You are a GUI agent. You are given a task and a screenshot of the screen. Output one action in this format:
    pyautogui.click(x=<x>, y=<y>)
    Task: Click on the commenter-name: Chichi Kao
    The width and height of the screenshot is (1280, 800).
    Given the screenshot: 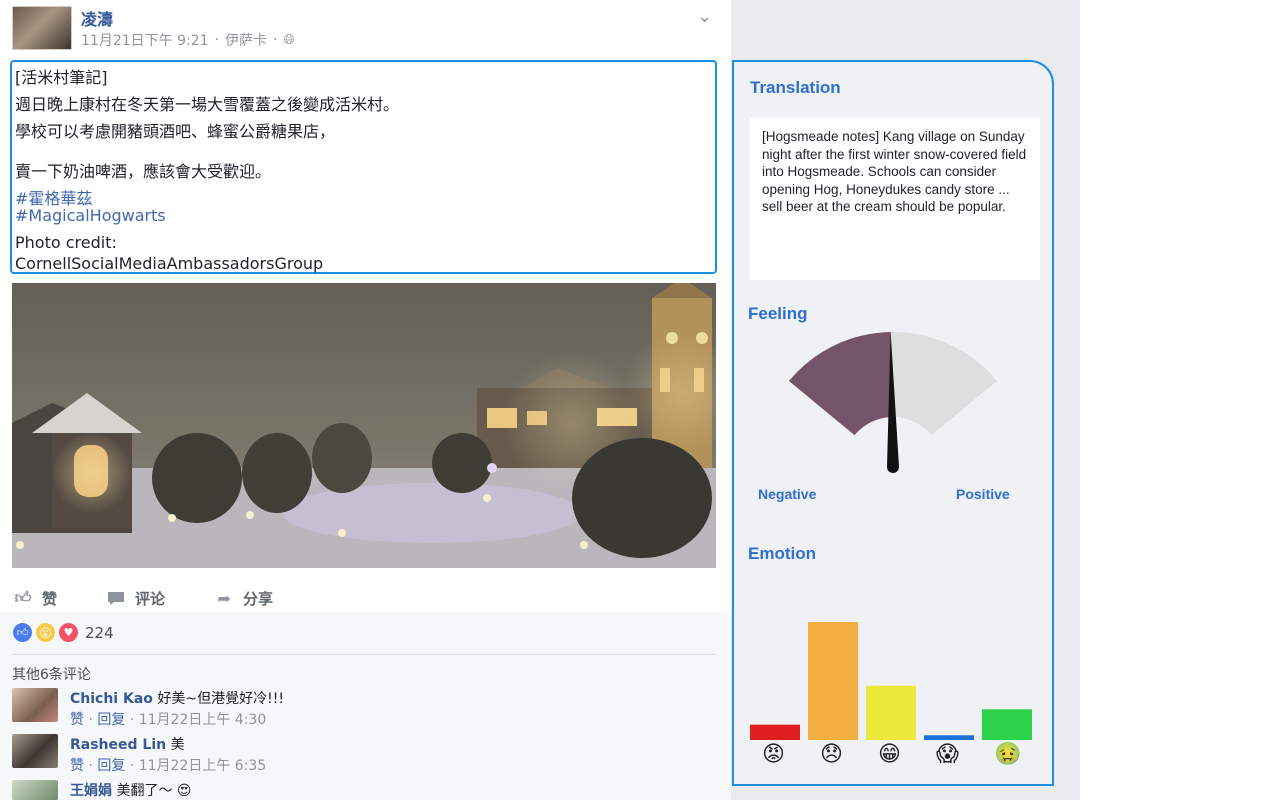 What is the action you would take?
    pyautogui.click(x=111, y=699)
    